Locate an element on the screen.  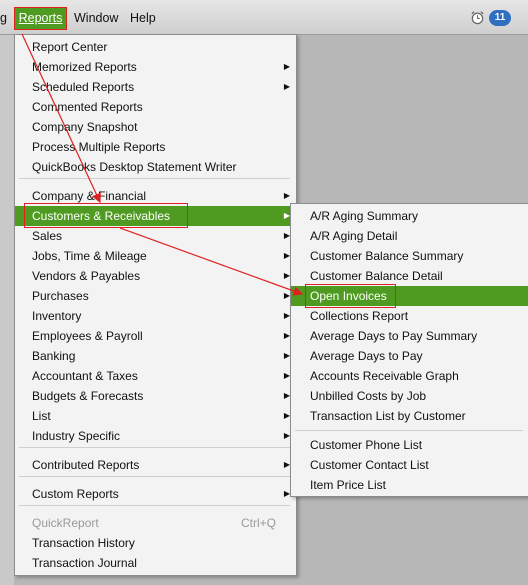
menu-item-label: Industry Specific is located at coordinates (76, 436).